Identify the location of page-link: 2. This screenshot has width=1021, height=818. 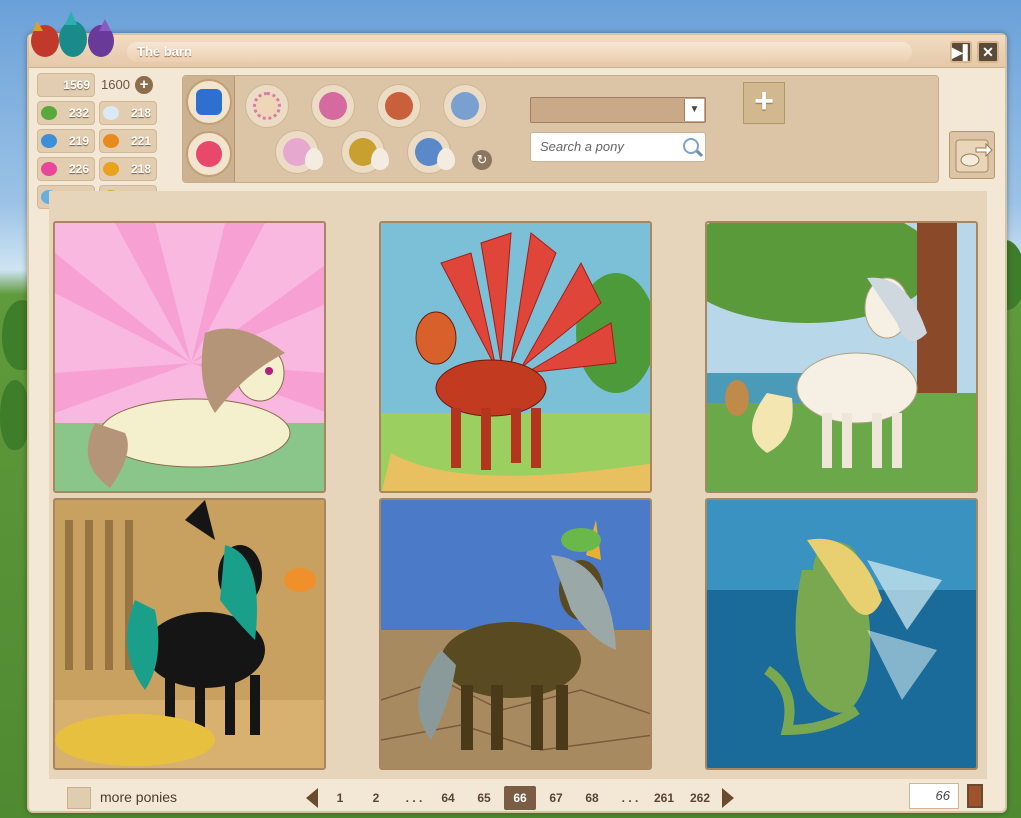
(376, 798).